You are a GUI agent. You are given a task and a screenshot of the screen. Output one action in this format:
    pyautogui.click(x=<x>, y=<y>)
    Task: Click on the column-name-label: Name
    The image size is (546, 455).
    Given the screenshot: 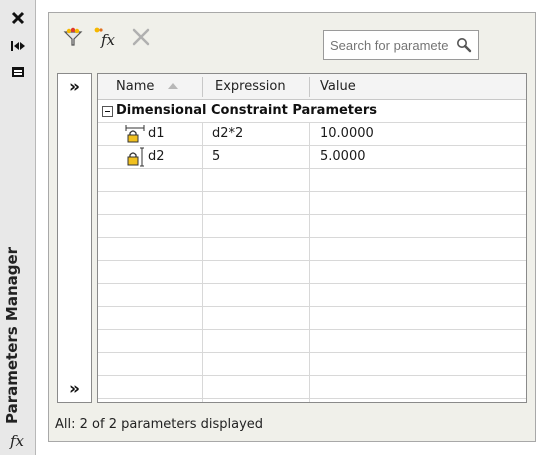 What is the action you would take?
    pyautogui.click(x=135, y=86)
    